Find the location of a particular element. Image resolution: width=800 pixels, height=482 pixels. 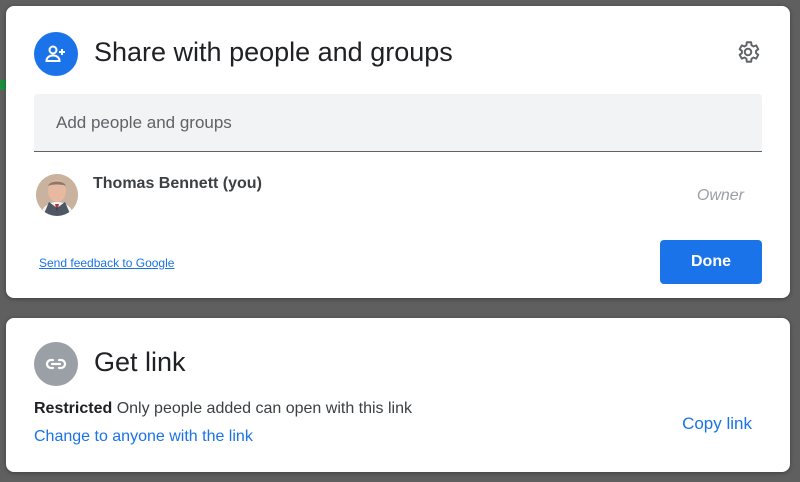

copy-link-button: Copy link is located at coordinates (717, 424).